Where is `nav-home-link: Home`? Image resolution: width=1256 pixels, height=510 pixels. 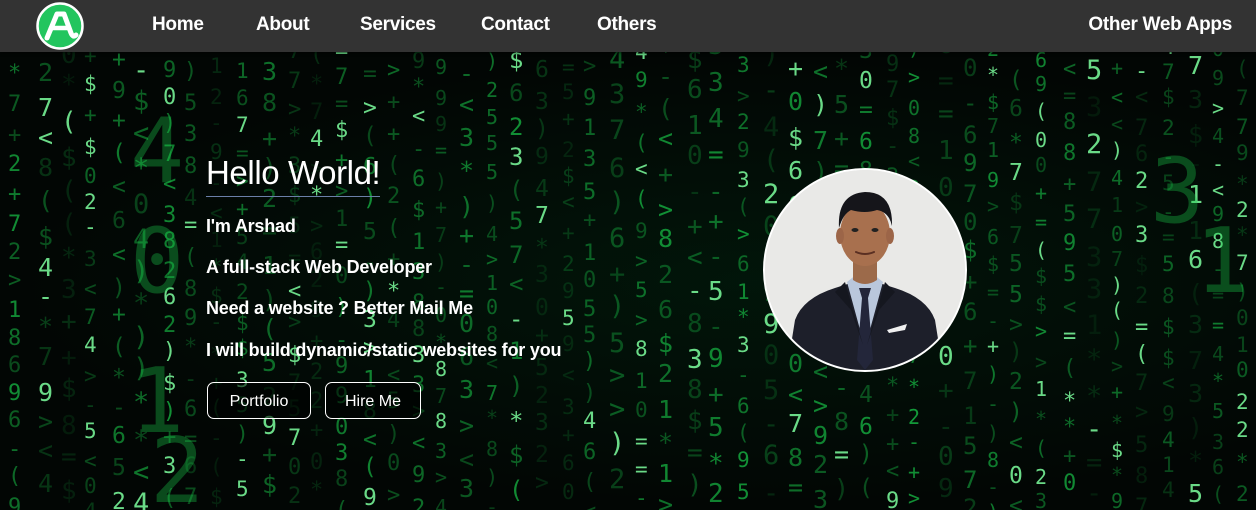 nav-home-link: Home is located at coordinates (178, 25).